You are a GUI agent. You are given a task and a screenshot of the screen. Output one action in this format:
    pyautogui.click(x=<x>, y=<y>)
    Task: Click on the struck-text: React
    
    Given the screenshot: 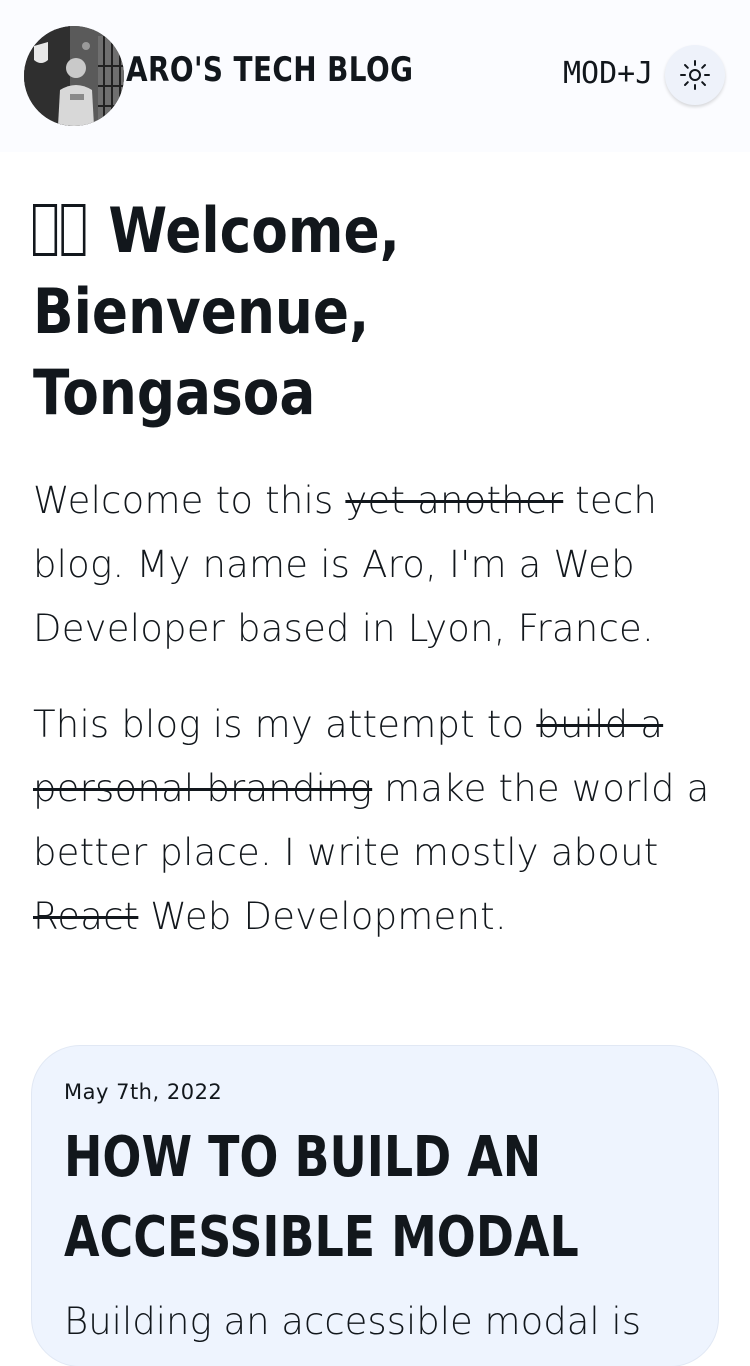 What is the action you would take?
    pyautogui.click(x=86, y=916)
    